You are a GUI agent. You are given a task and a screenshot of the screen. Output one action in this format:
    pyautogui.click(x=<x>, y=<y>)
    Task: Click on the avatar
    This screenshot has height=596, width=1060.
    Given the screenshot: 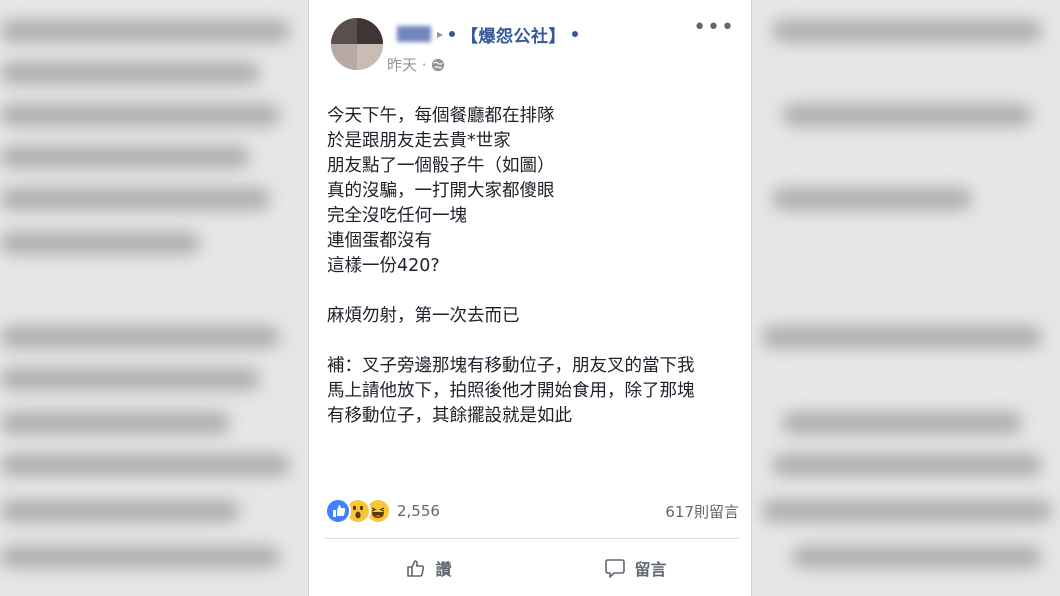 What is the action you would take?
    pyautogui.click(x=357, y=44)
    